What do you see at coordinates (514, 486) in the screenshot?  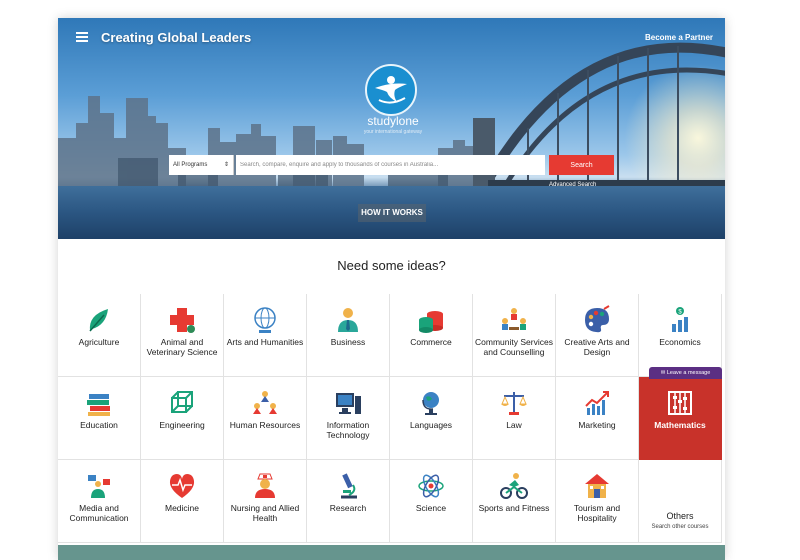 I see `cyclist-icon` at bounding box center [514, 486].